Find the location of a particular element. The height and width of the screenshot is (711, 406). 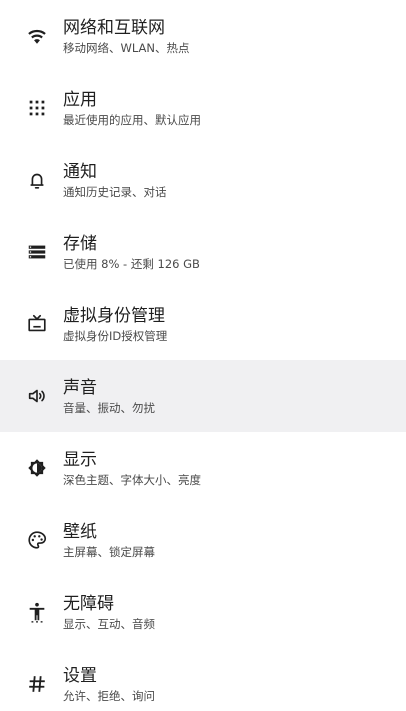

settings-item-subtitle: 允许、拒绝、询问 is located at coordinates (109, 695).